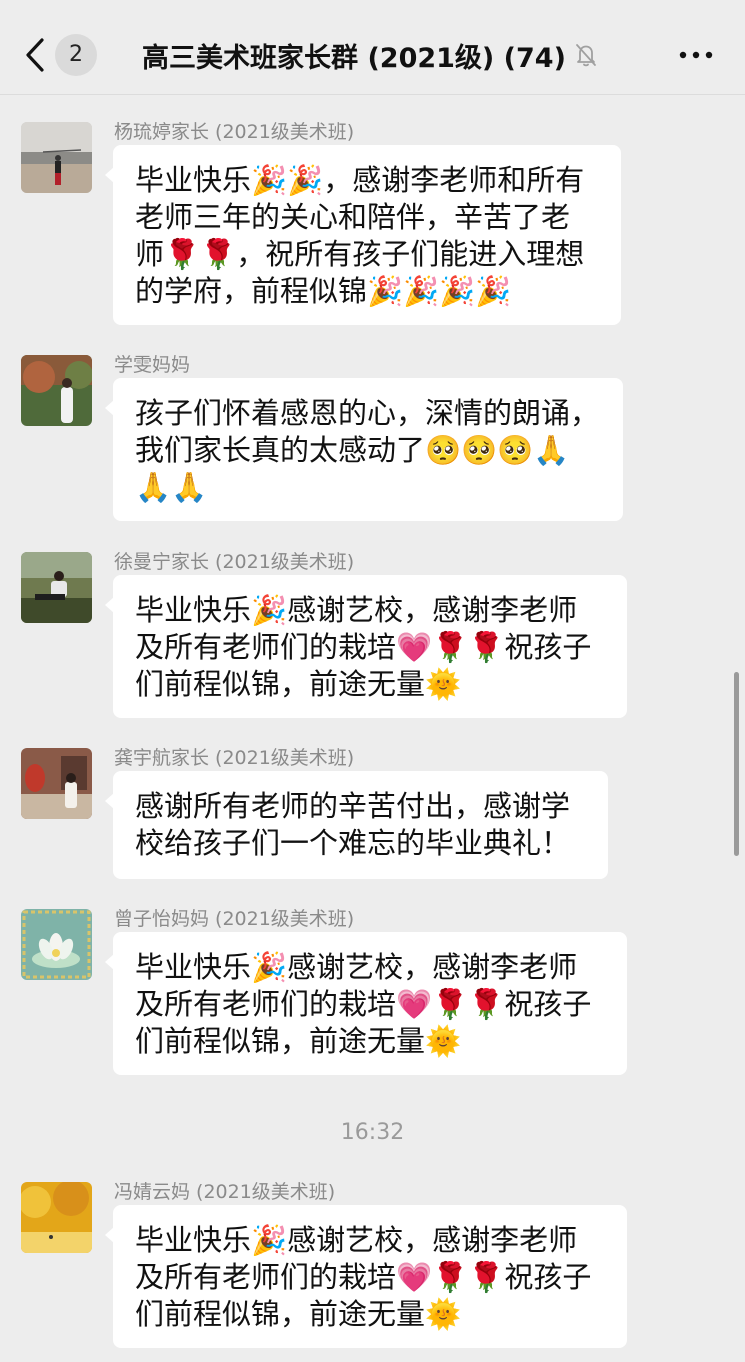 The width and height of the screenshot is (745, 1362). Describe the element at coordinates (234, 132) in the screenshot. I see `sender-name: 杨琉婷家长 (2021级美术班)` at that location.